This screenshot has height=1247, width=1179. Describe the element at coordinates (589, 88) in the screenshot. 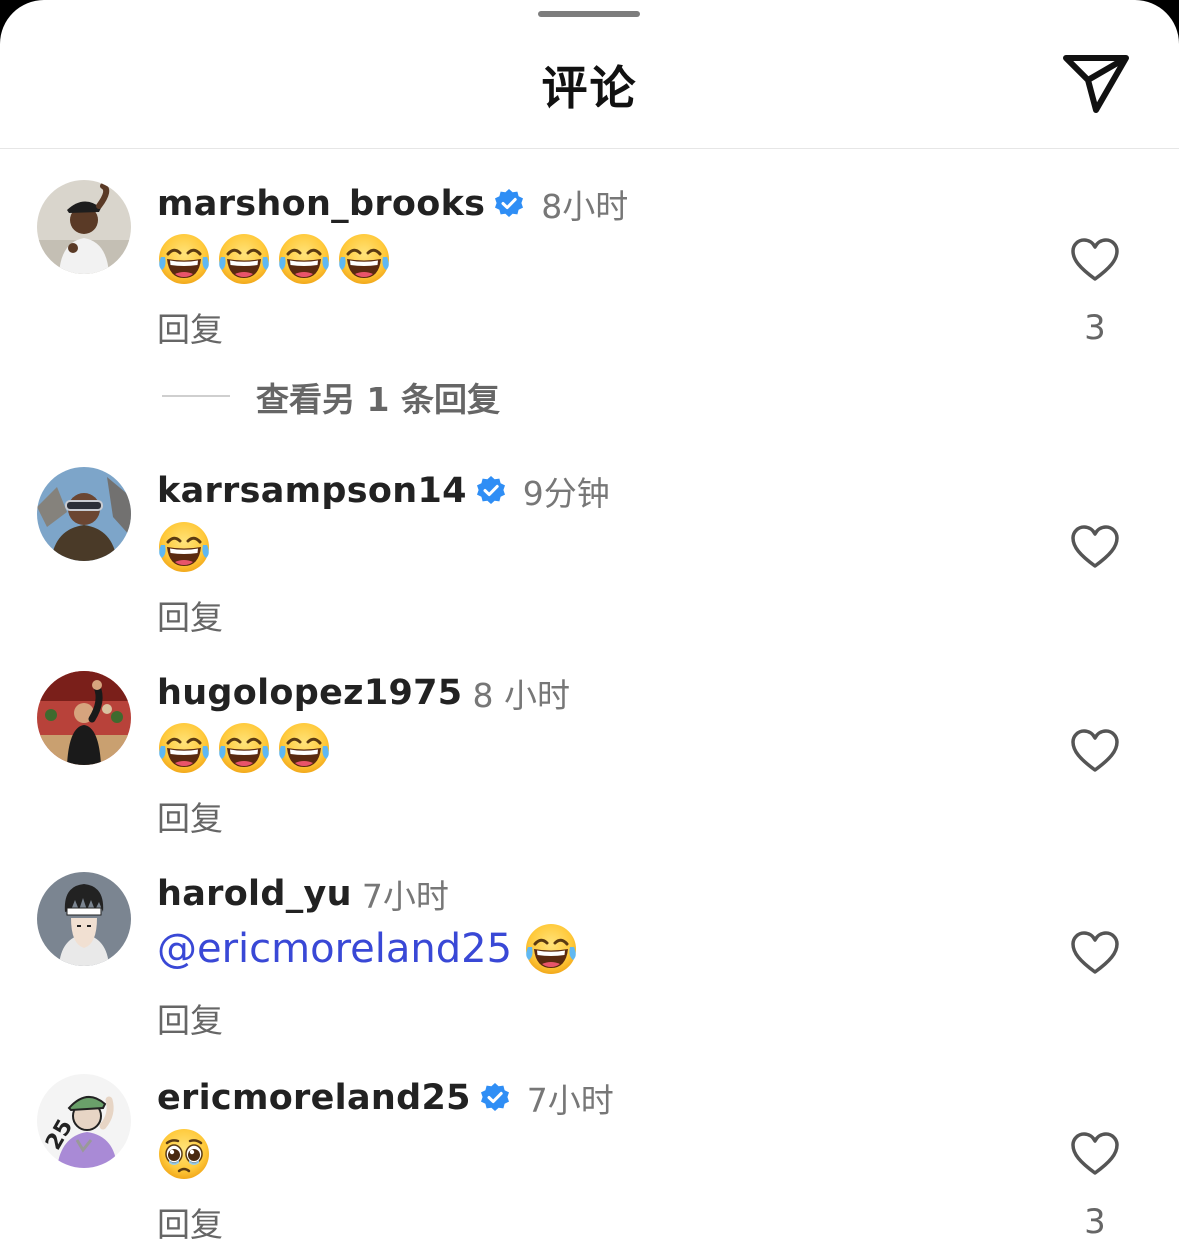

I see `page-title: 评论` at that location.